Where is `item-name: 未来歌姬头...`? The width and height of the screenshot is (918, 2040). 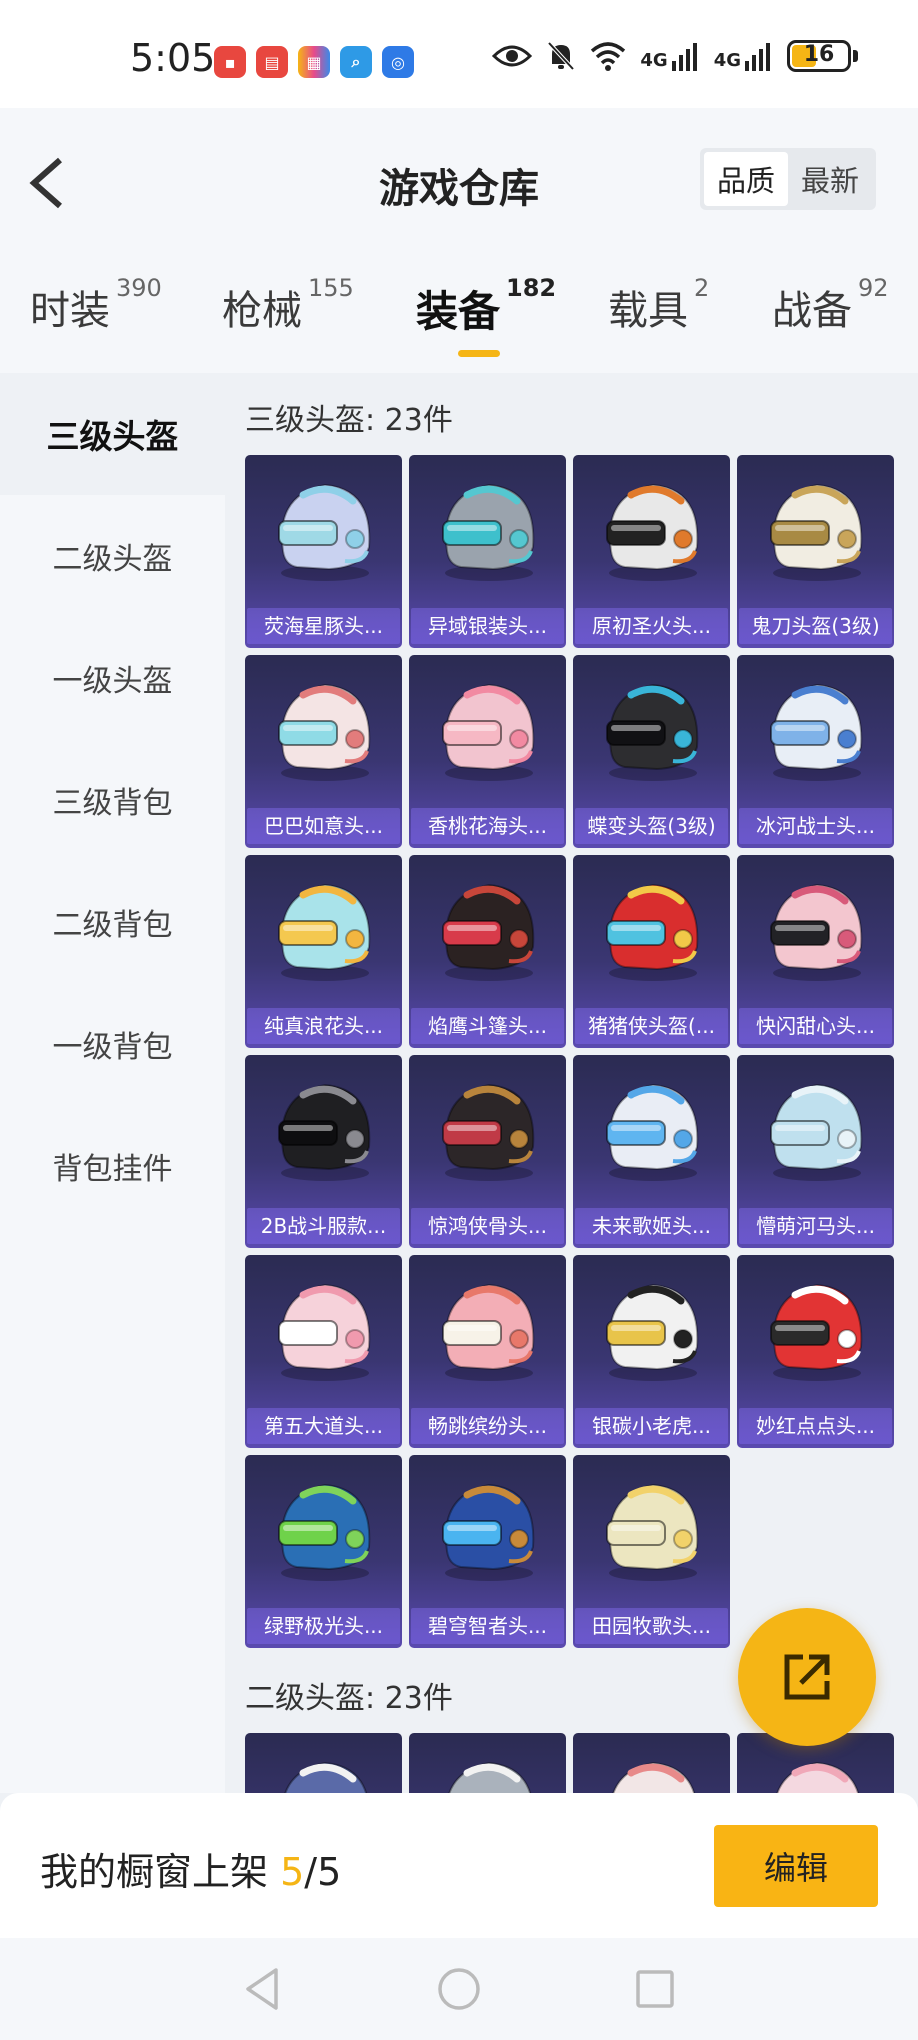
item-name: 未来歌姬头... is located at coordinates (651, 1226).